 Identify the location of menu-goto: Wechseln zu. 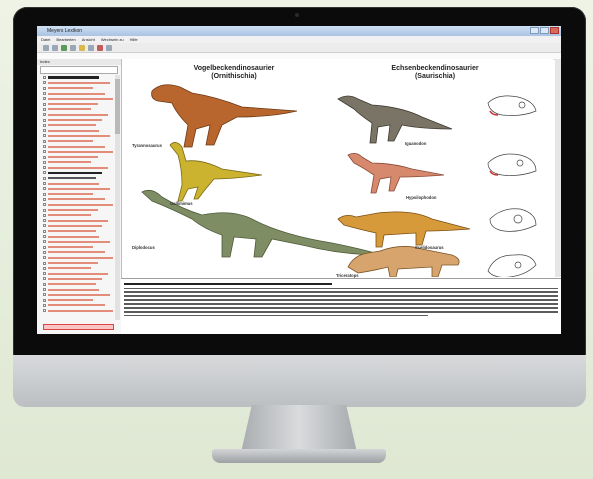
(112, 39).